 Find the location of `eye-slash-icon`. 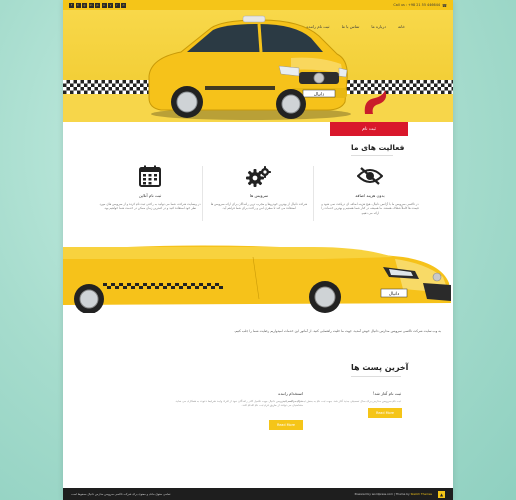

eye-slash-icon is located at coordinates (370, 176).